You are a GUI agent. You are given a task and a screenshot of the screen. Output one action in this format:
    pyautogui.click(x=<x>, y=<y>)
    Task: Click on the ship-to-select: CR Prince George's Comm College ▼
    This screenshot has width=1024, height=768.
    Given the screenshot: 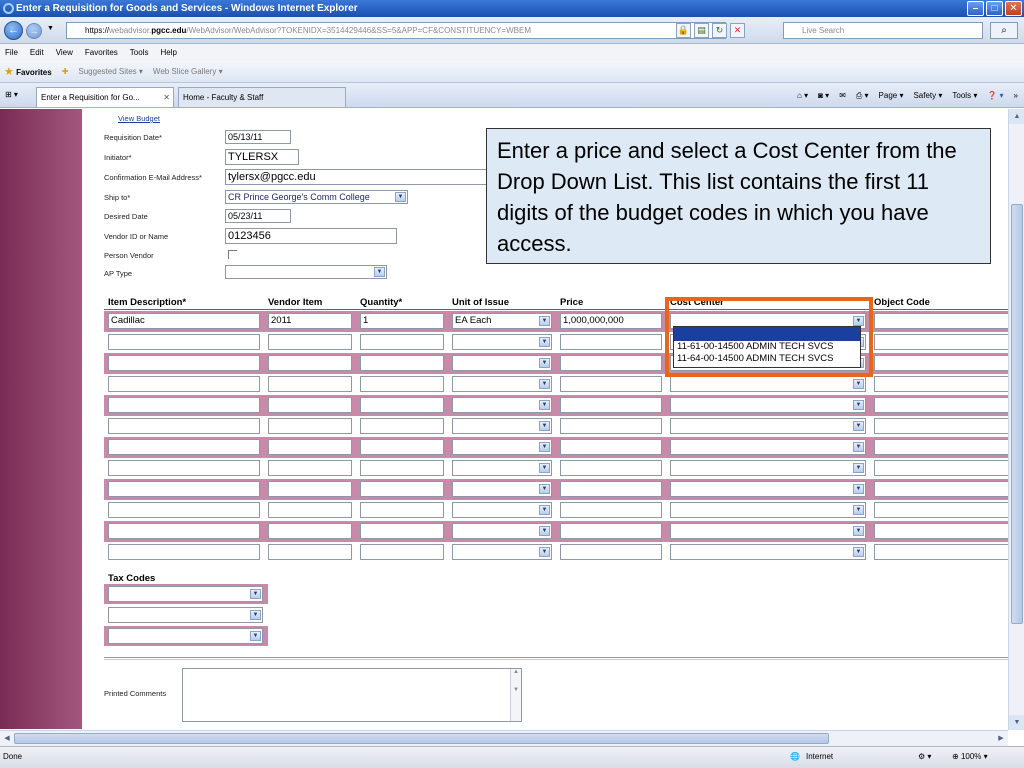 What is the action you would take?
    pyautogui.click(x=316, y=197)
    